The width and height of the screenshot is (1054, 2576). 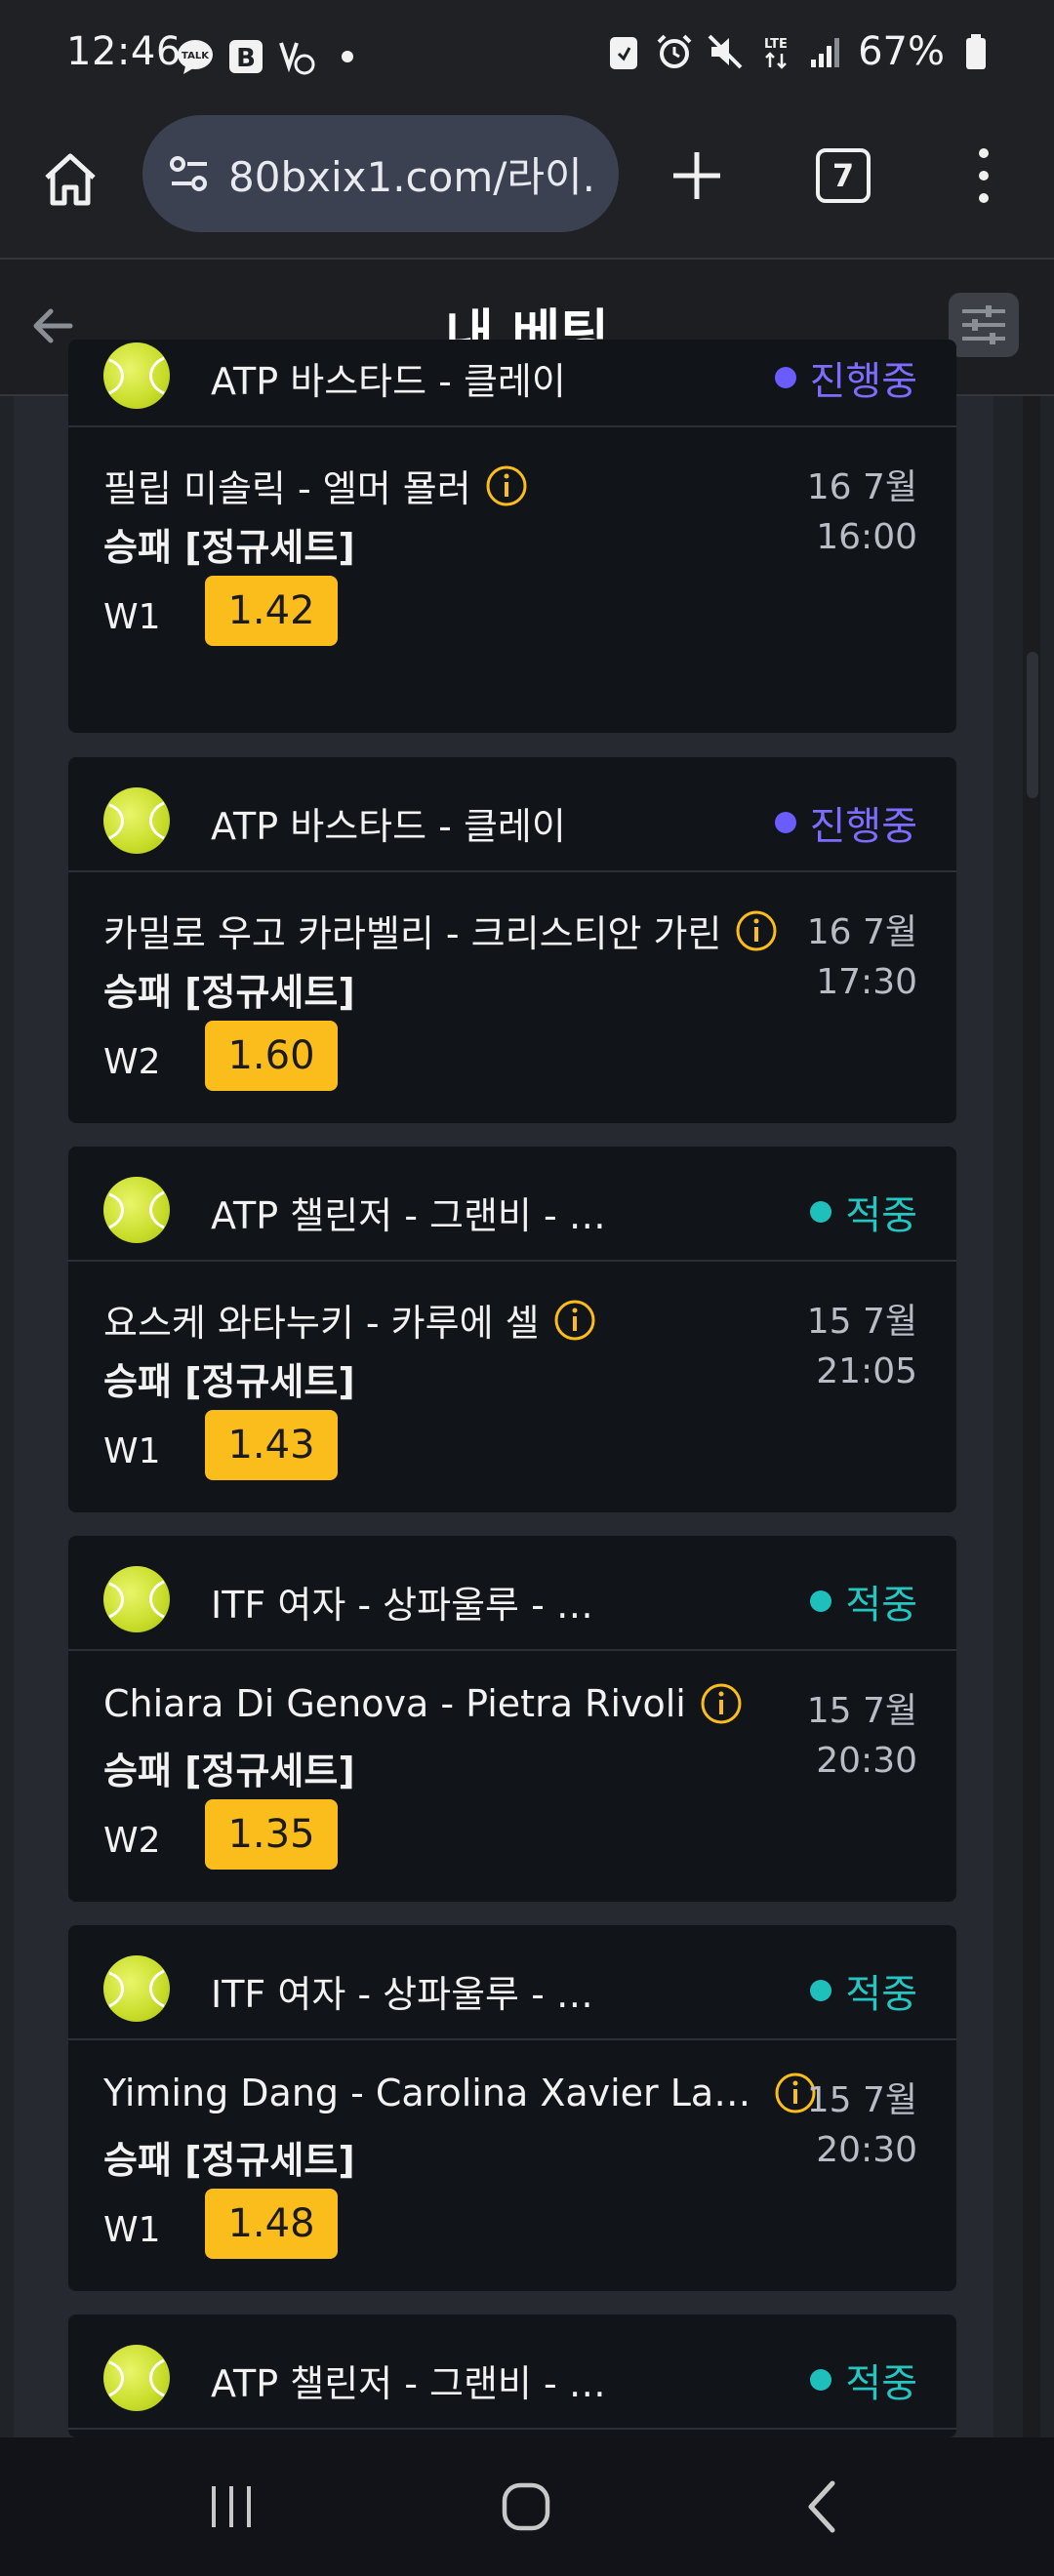 I want to click on b-icon: B, so click(x=246, y=56).